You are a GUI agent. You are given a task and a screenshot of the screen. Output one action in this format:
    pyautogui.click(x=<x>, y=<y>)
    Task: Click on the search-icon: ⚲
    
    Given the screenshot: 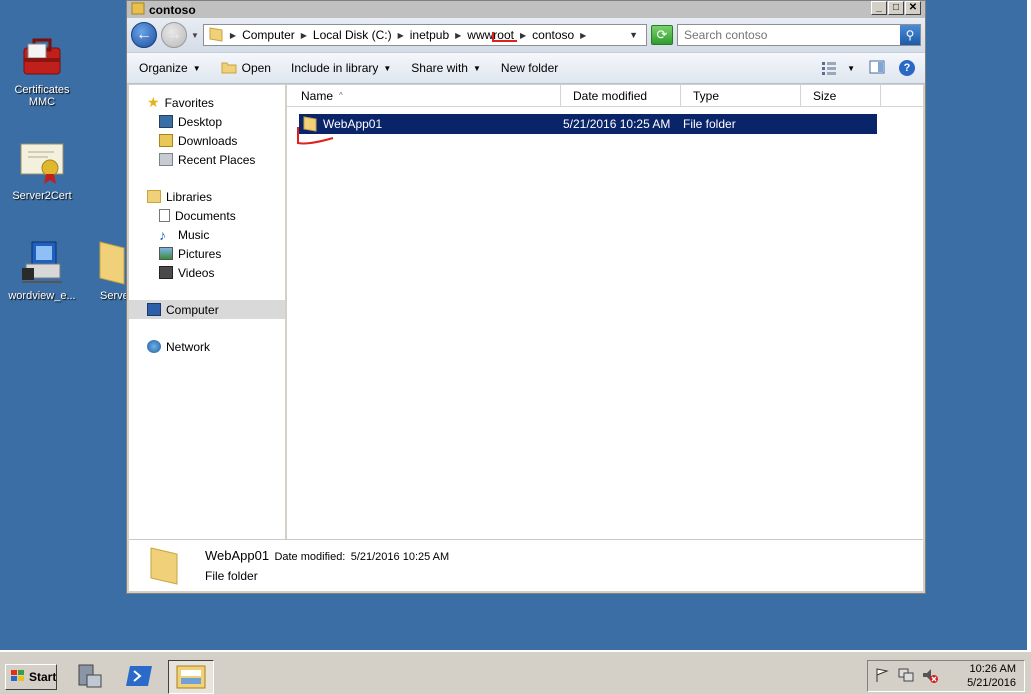 What is the action you would take?
    pyautogui.click(x=910, y=35)
    